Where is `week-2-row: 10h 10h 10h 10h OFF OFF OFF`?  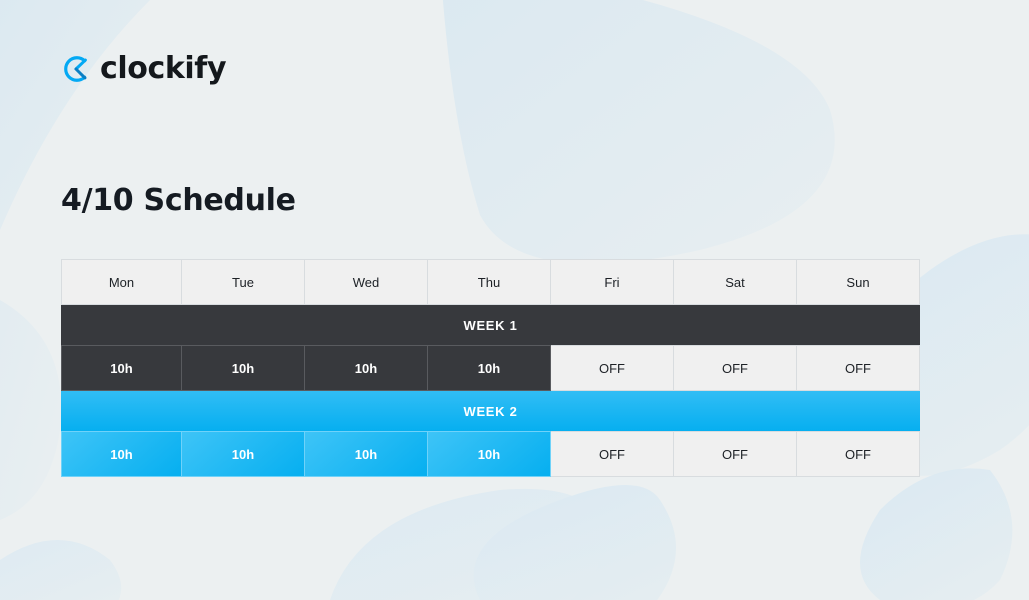
week-2-row: 10h 10h 10h 10h OFF OFF OFF is located at coordinates (490, 454).